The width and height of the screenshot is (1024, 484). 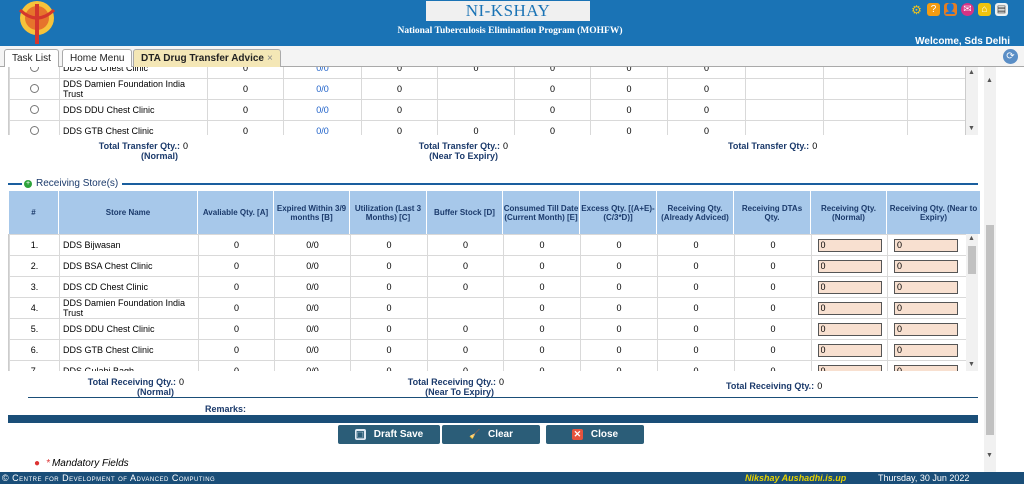 I want to click on save-icon: ▣, so click(x=360, y=434).